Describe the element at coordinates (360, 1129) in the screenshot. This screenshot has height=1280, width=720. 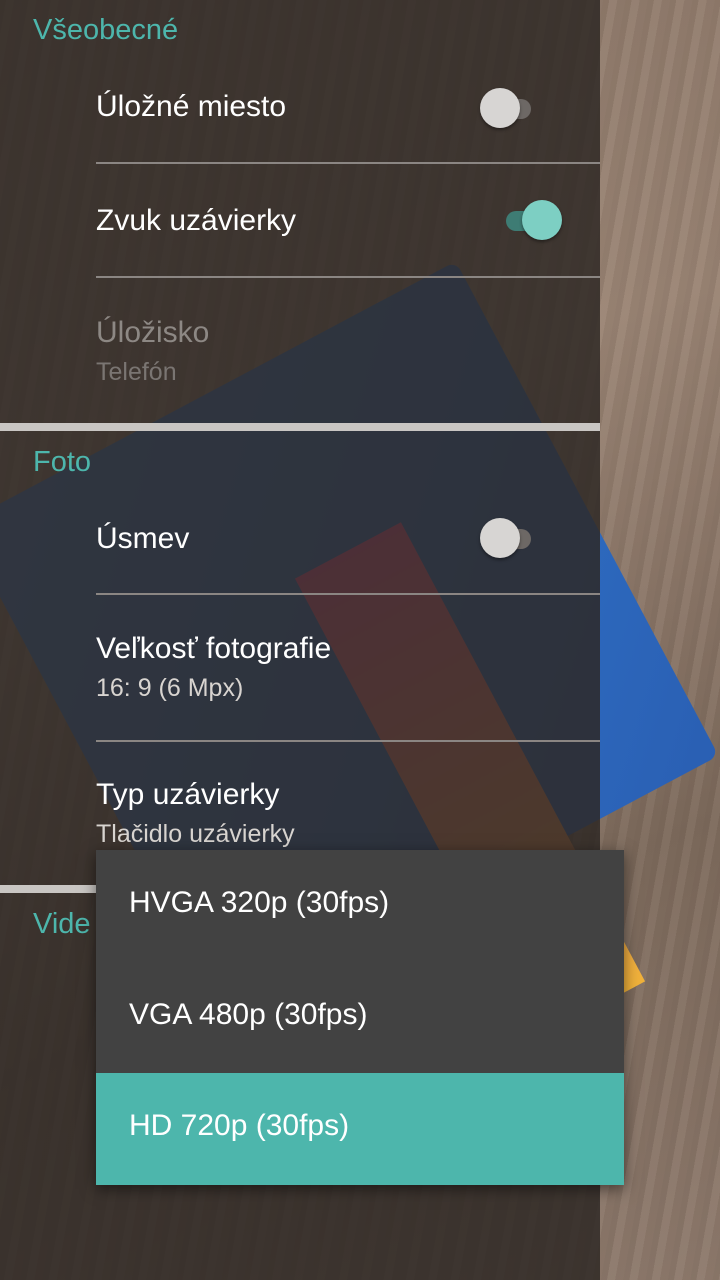
I see `dropdown-option-hd-selected: HD 720p (30fps)` at that location.